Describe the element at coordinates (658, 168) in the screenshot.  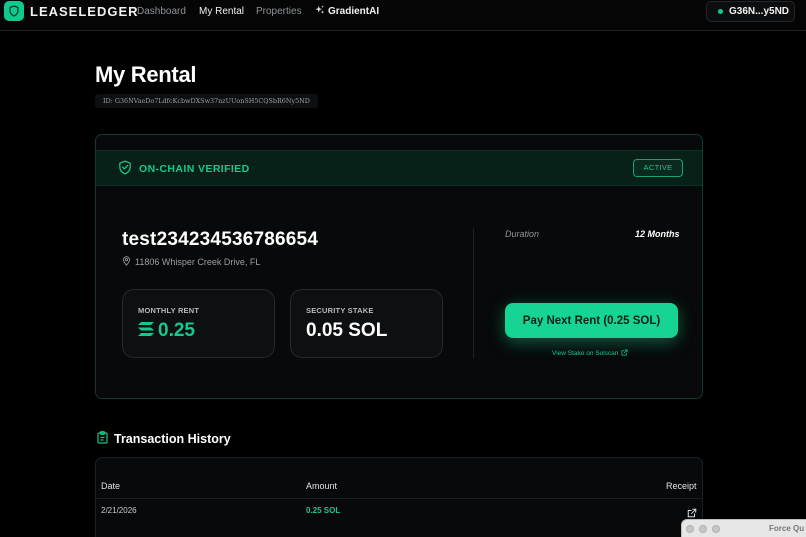
I see `status-badge: ACTIVE` at that location.